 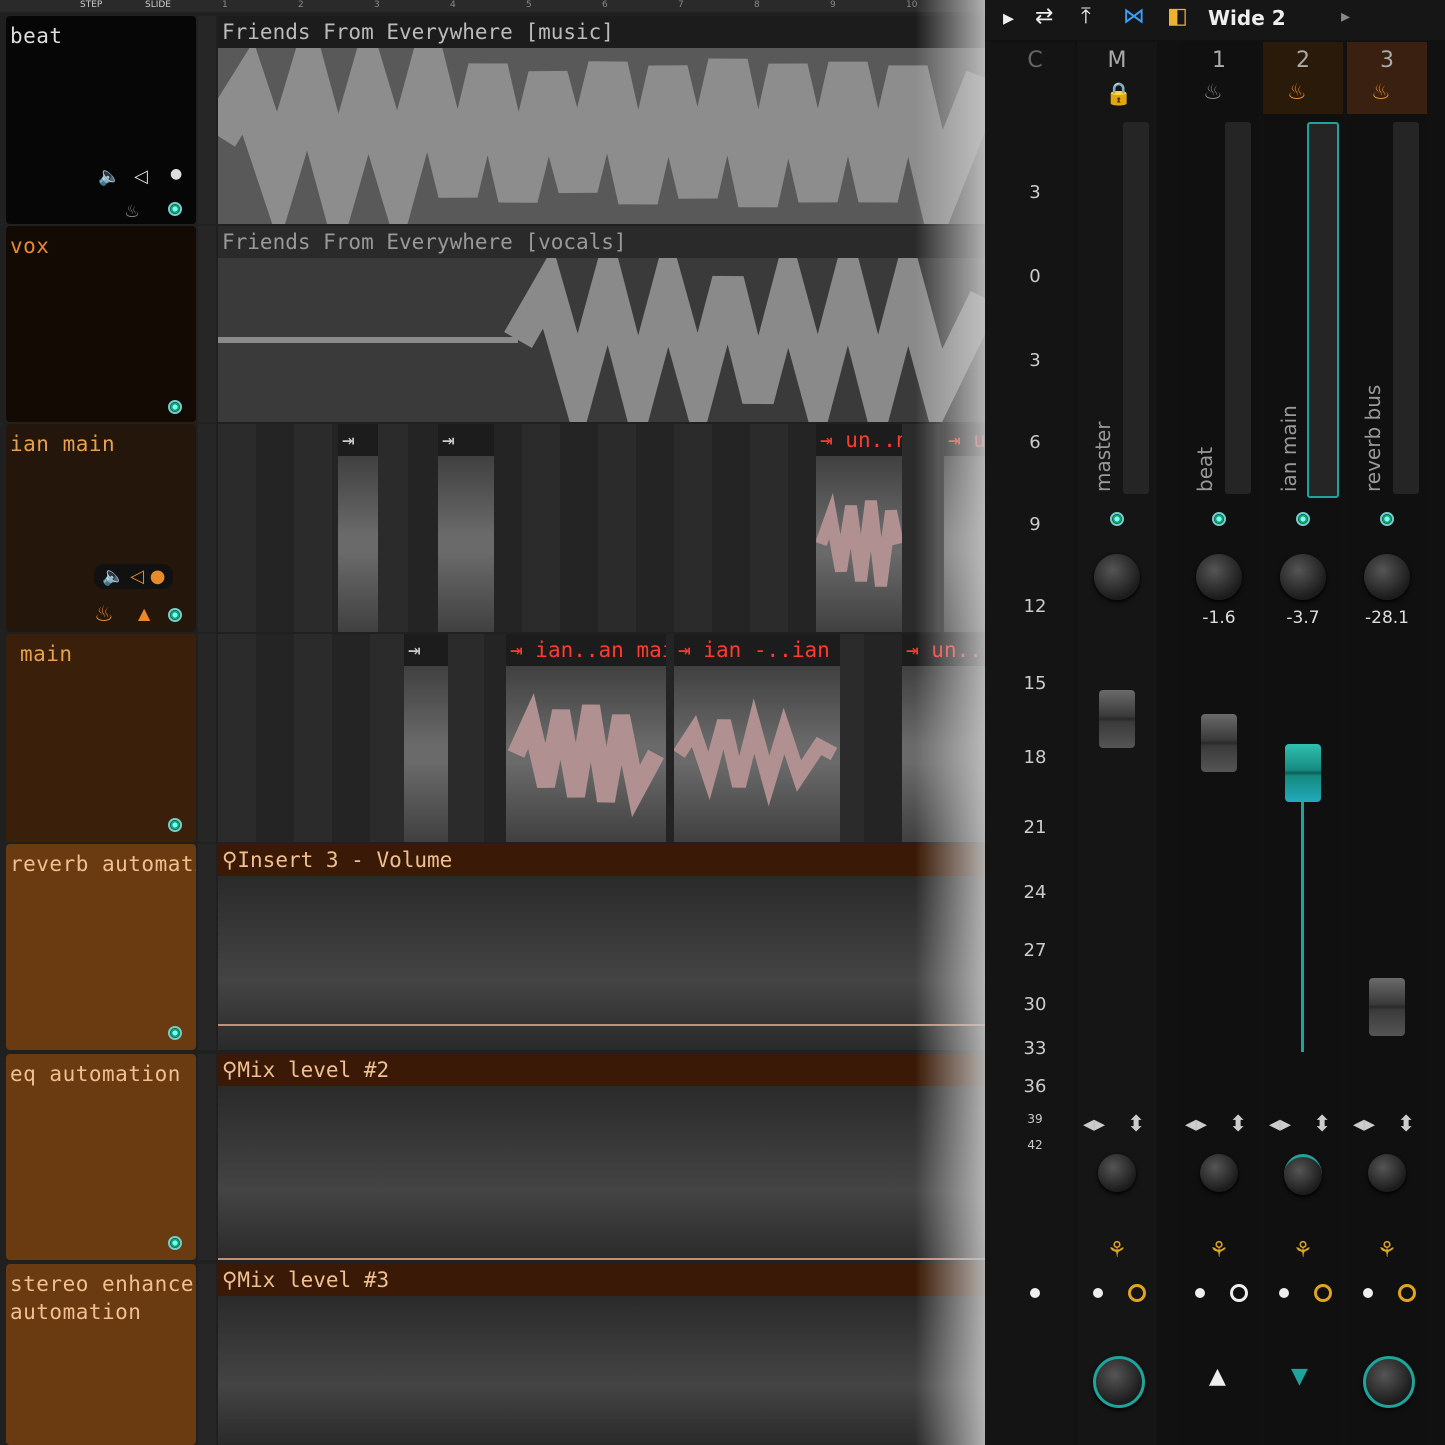 What do you see at coordinates (101, 1157) in the screenshot?
I see `track-header-eq-automation: eq automation` at bounding box center [101, 1157].